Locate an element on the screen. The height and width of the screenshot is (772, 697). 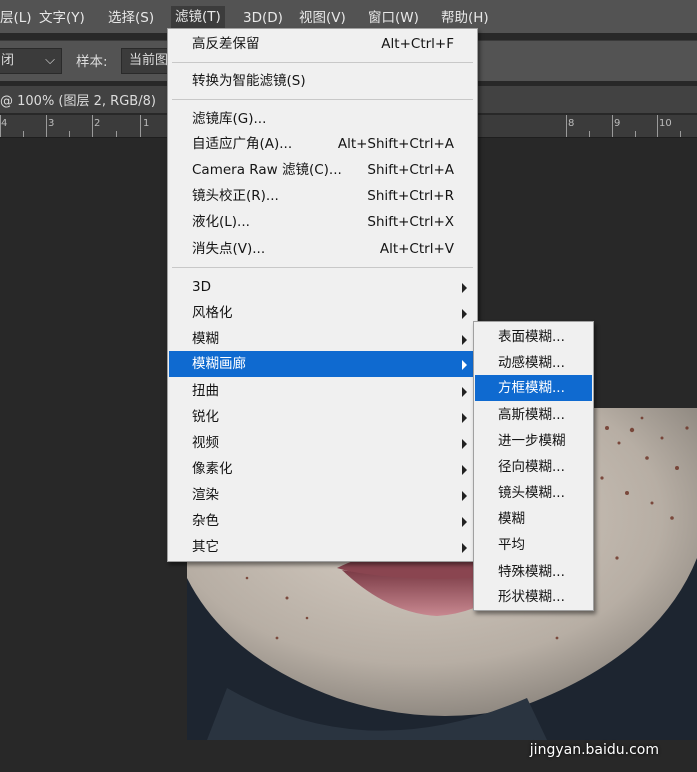
menu-item-label: 渲染 is located at coordinates (205, 495).